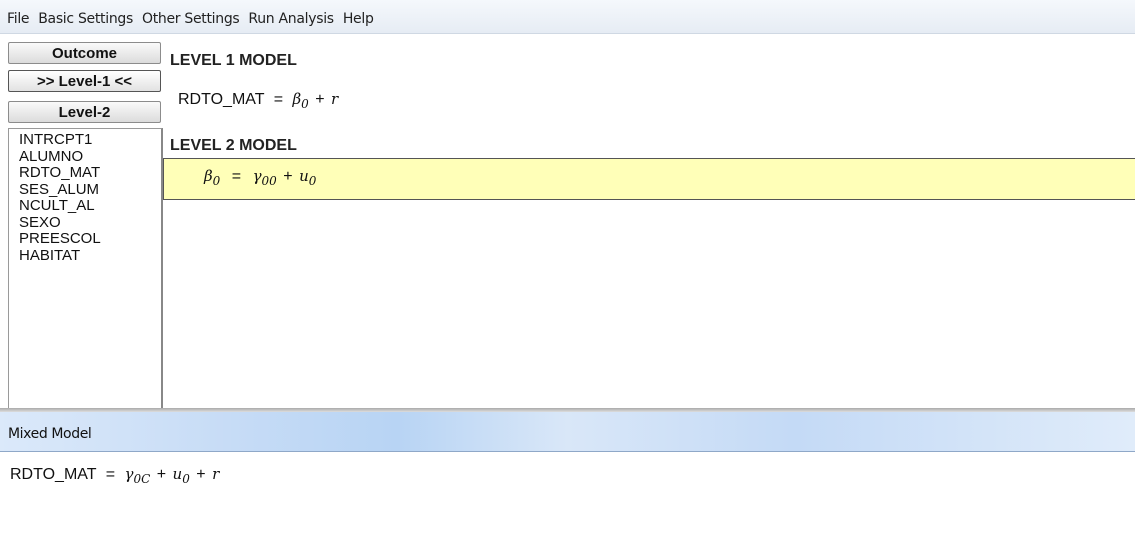  I want to click on mixed-gamma-sub: 0C, so click(142, 479).